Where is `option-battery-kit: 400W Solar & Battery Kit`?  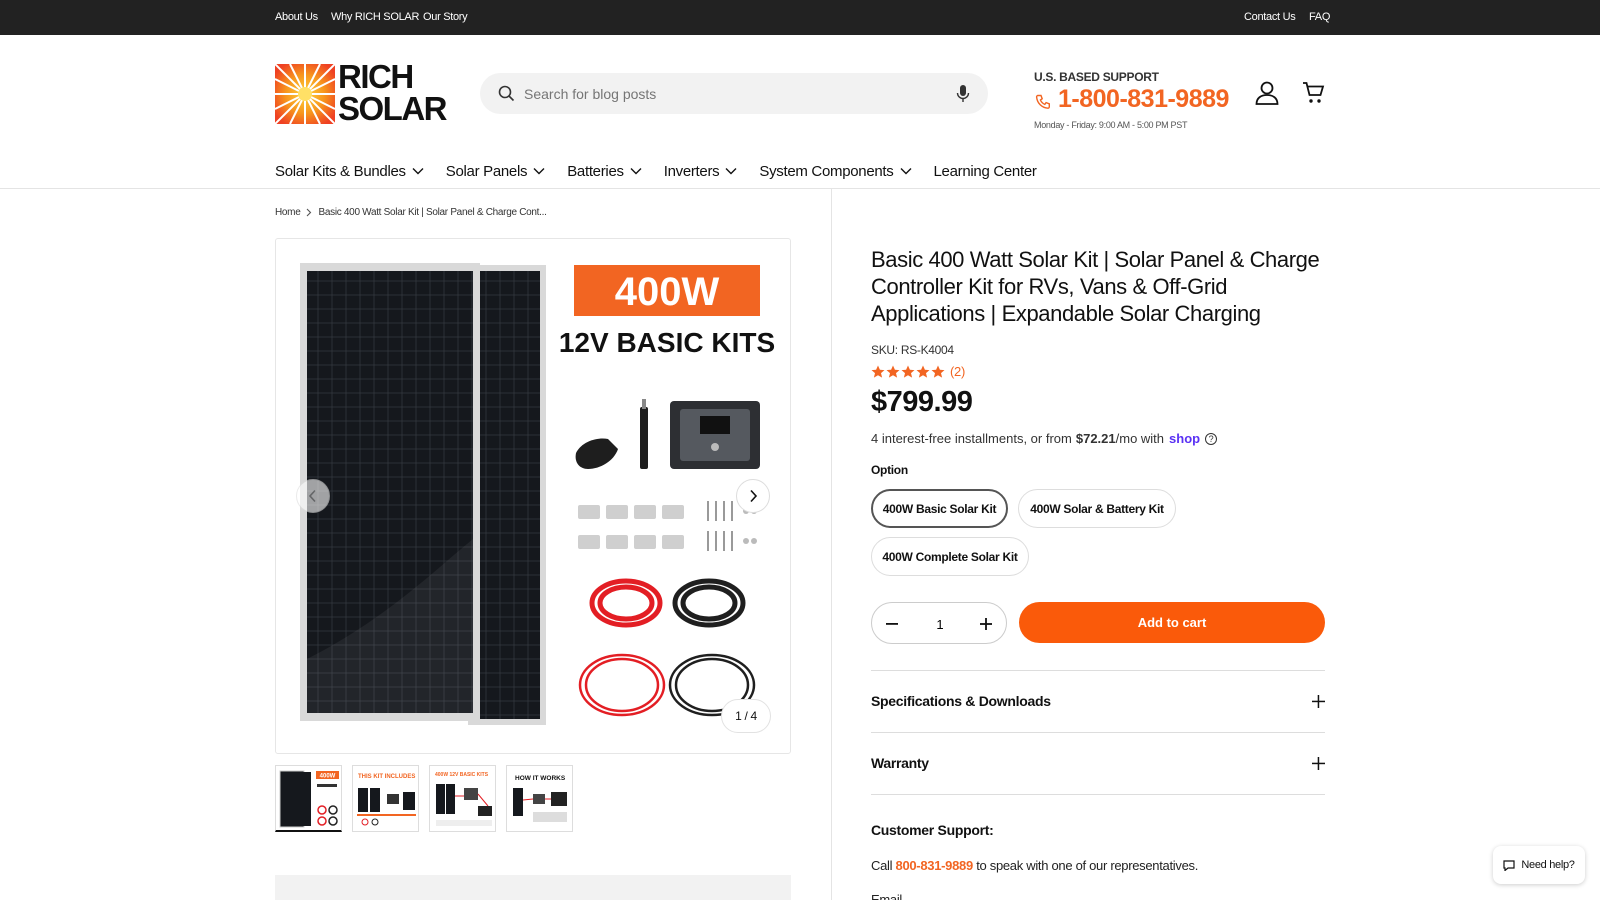 option-battery-kit: 400W Solar & Battery Kit is located at coordinates (1097, 508).